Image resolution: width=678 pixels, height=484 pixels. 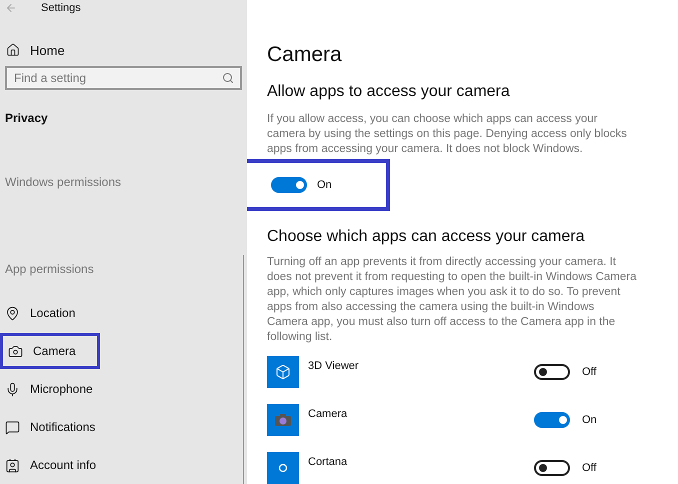 I want to click on nav-item: Camera, so click(x=50, y=351).